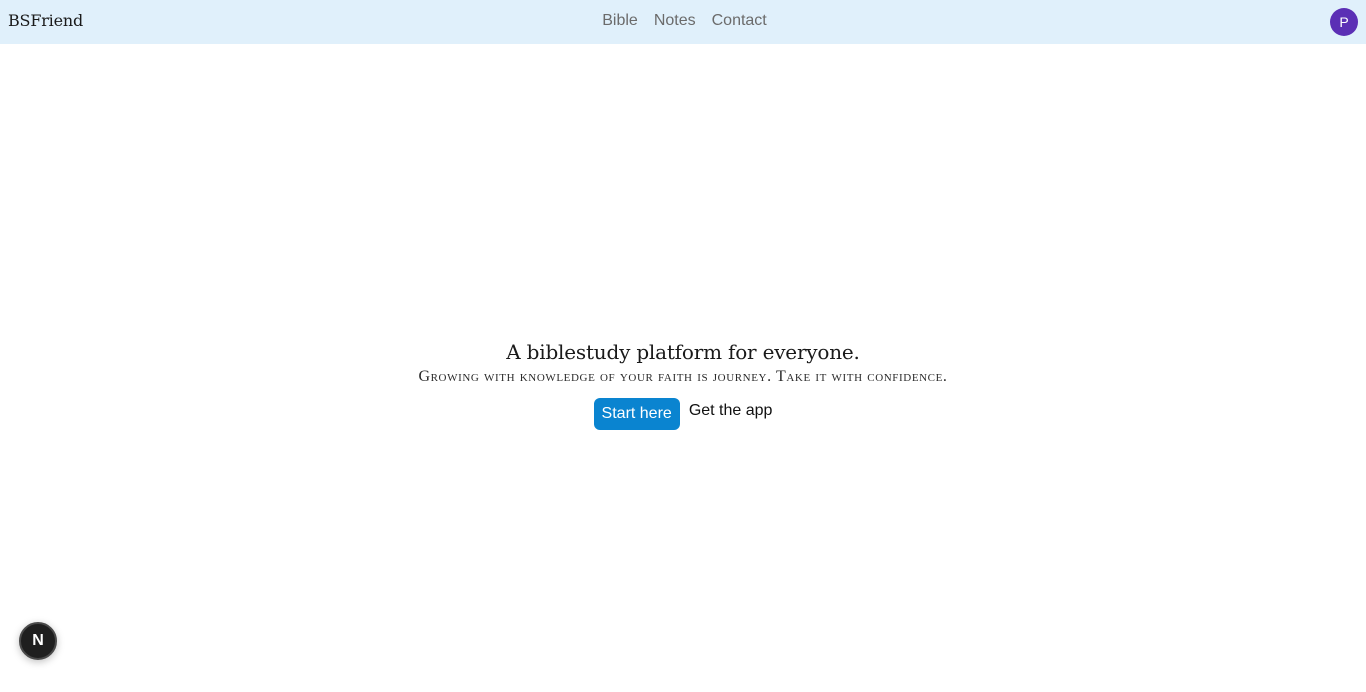 The image size is (1366, 692). What do you see at coordinates (739, 21) in the screenshot?
I see `nav-link-contact: Contact` at bounding box center [739, 21].